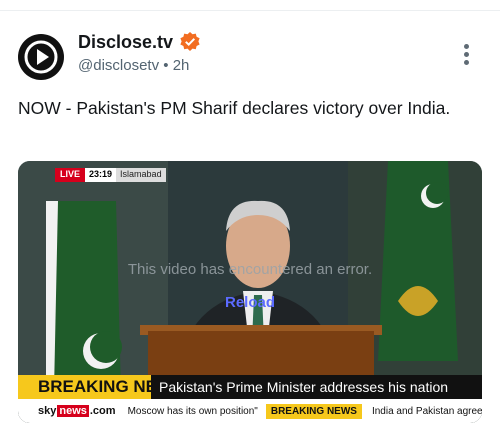 The width and height of the screenshot is (500, 428). I want to click on play-logo-icon, so click(41, 57).